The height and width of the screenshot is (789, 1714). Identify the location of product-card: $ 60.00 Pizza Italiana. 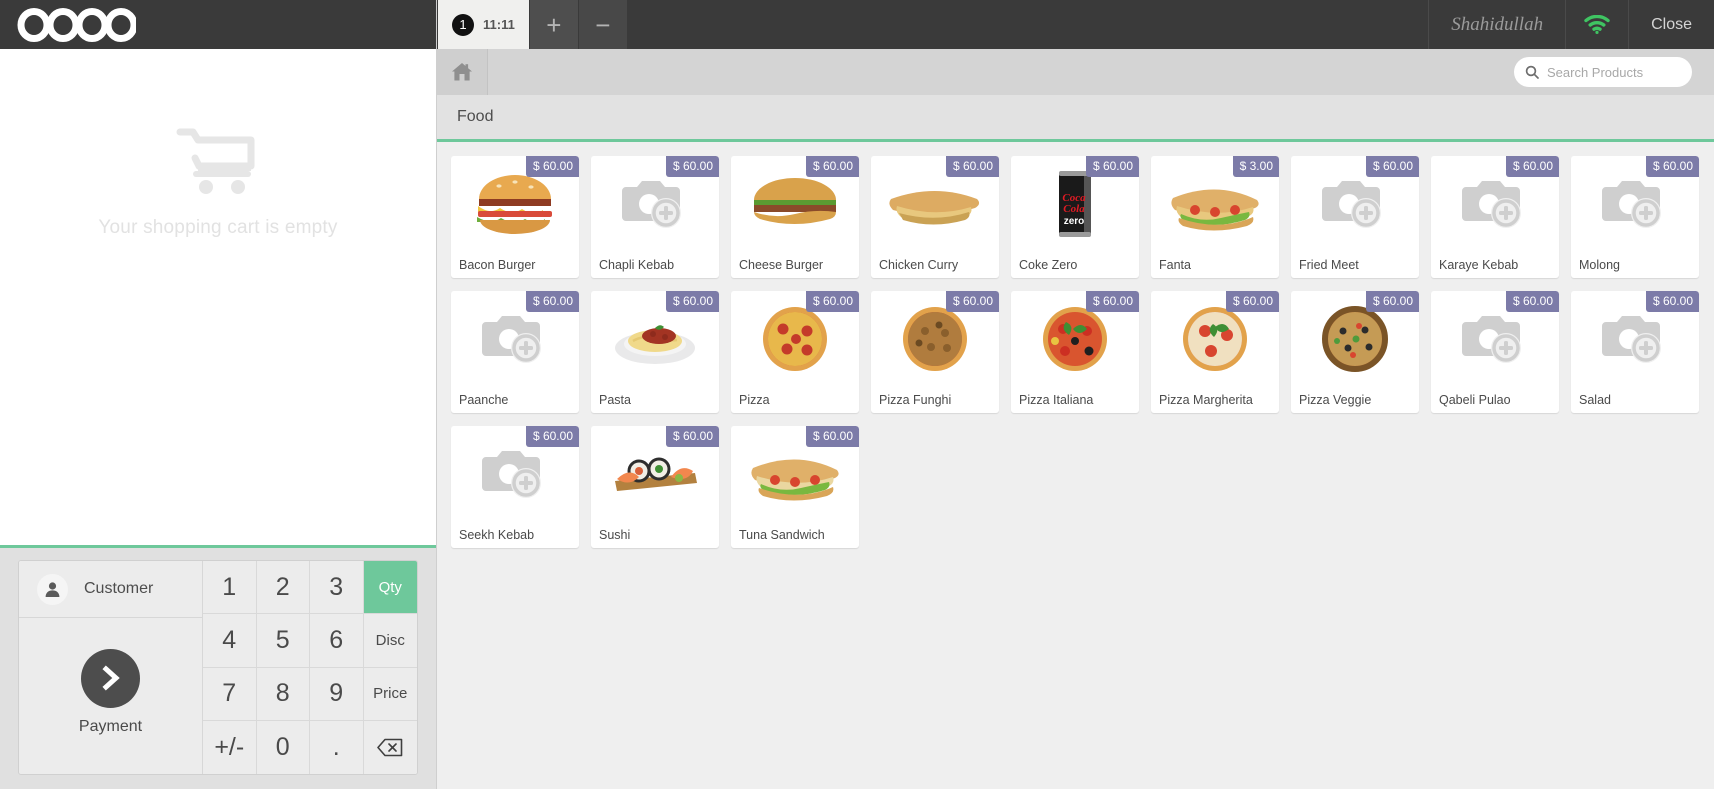
(1075, 352).